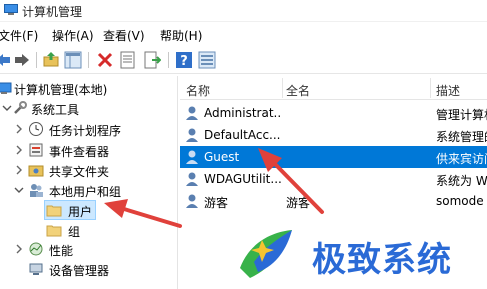 The image size is (487, 289). I want to click on export-list-icon, so click(152, 60).